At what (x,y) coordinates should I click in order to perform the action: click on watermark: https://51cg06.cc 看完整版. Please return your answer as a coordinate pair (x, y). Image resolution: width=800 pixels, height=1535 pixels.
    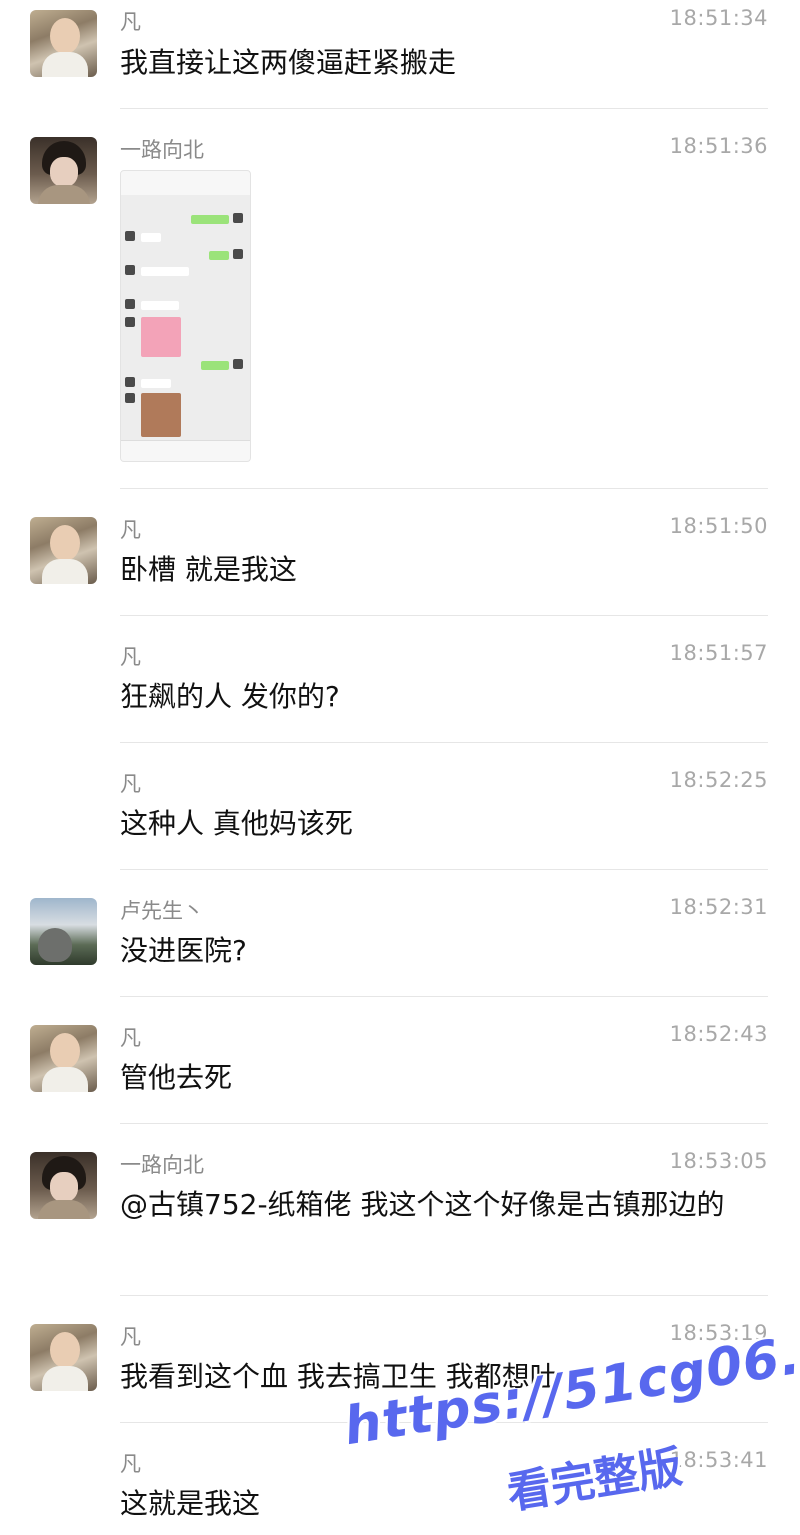
    Looking at the image, I should click on (570, 1423).